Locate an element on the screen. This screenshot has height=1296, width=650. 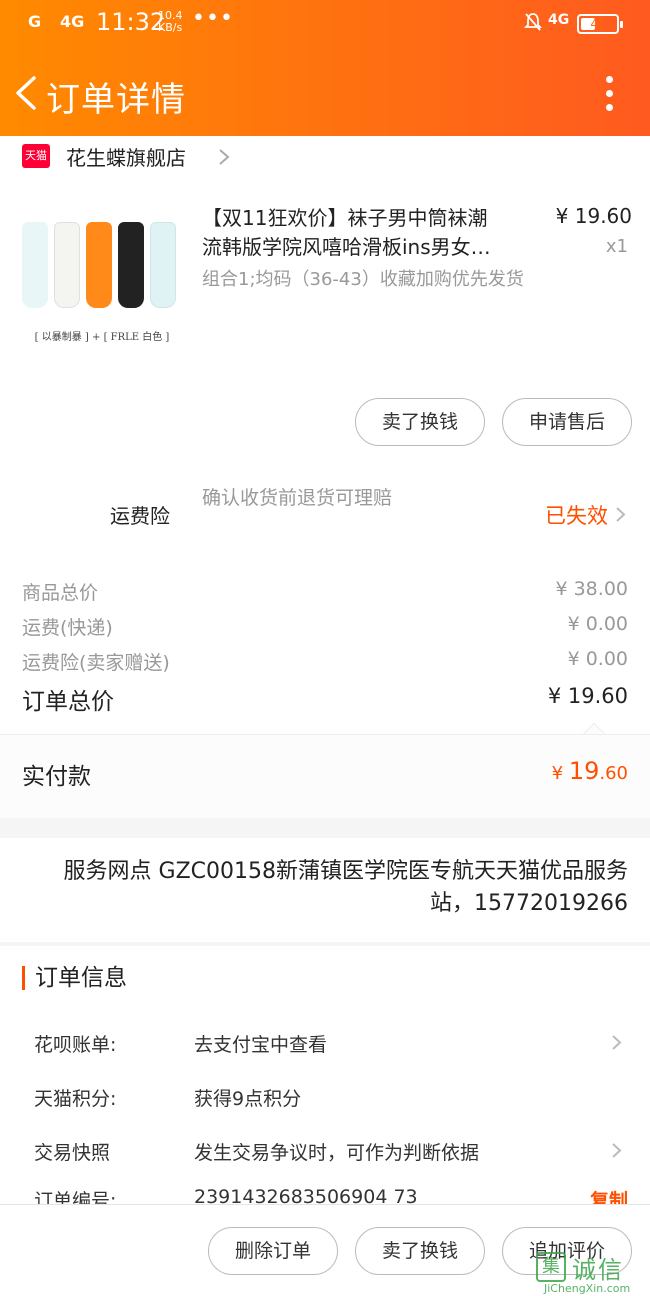
watermark-logo: 集 is located at coordinates (551, 1267).